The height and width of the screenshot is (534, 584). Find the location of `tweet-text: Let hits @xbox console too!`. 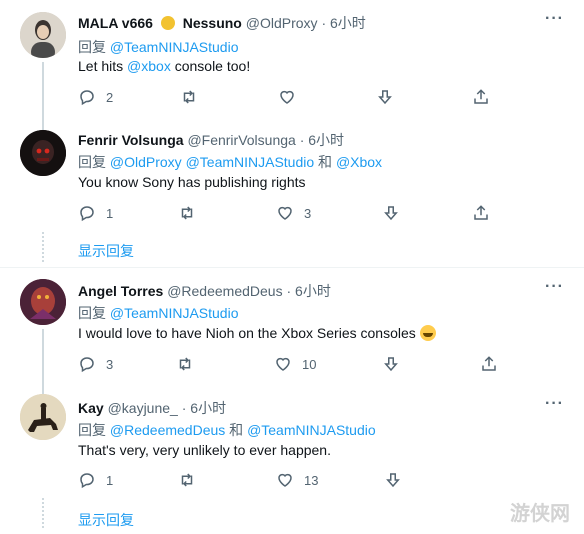

tweet-text: Let hits @xbox console too! is located at coordinates (164, 66).